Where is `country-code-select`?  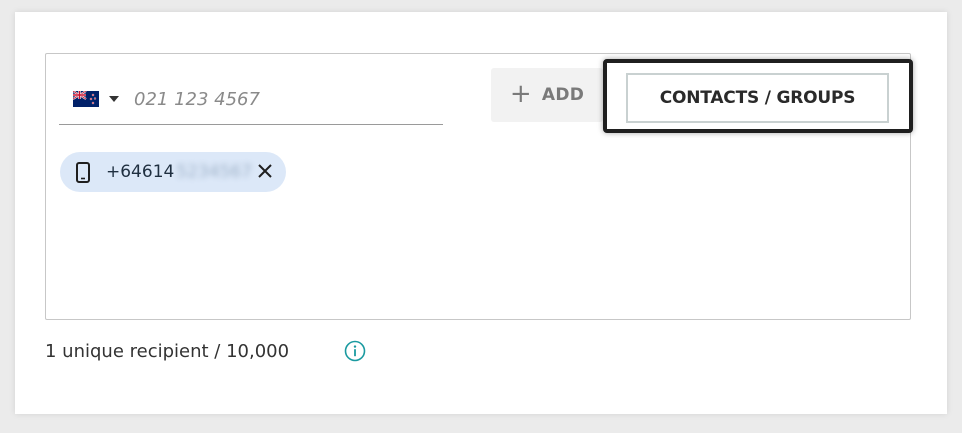 country-code-select is located at coordinates (98, 99).